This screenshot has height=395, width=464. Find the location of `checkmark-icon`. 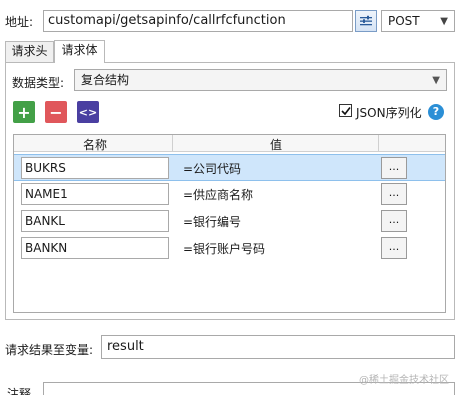

checkmark-icon is located at coordinates (346, 111).